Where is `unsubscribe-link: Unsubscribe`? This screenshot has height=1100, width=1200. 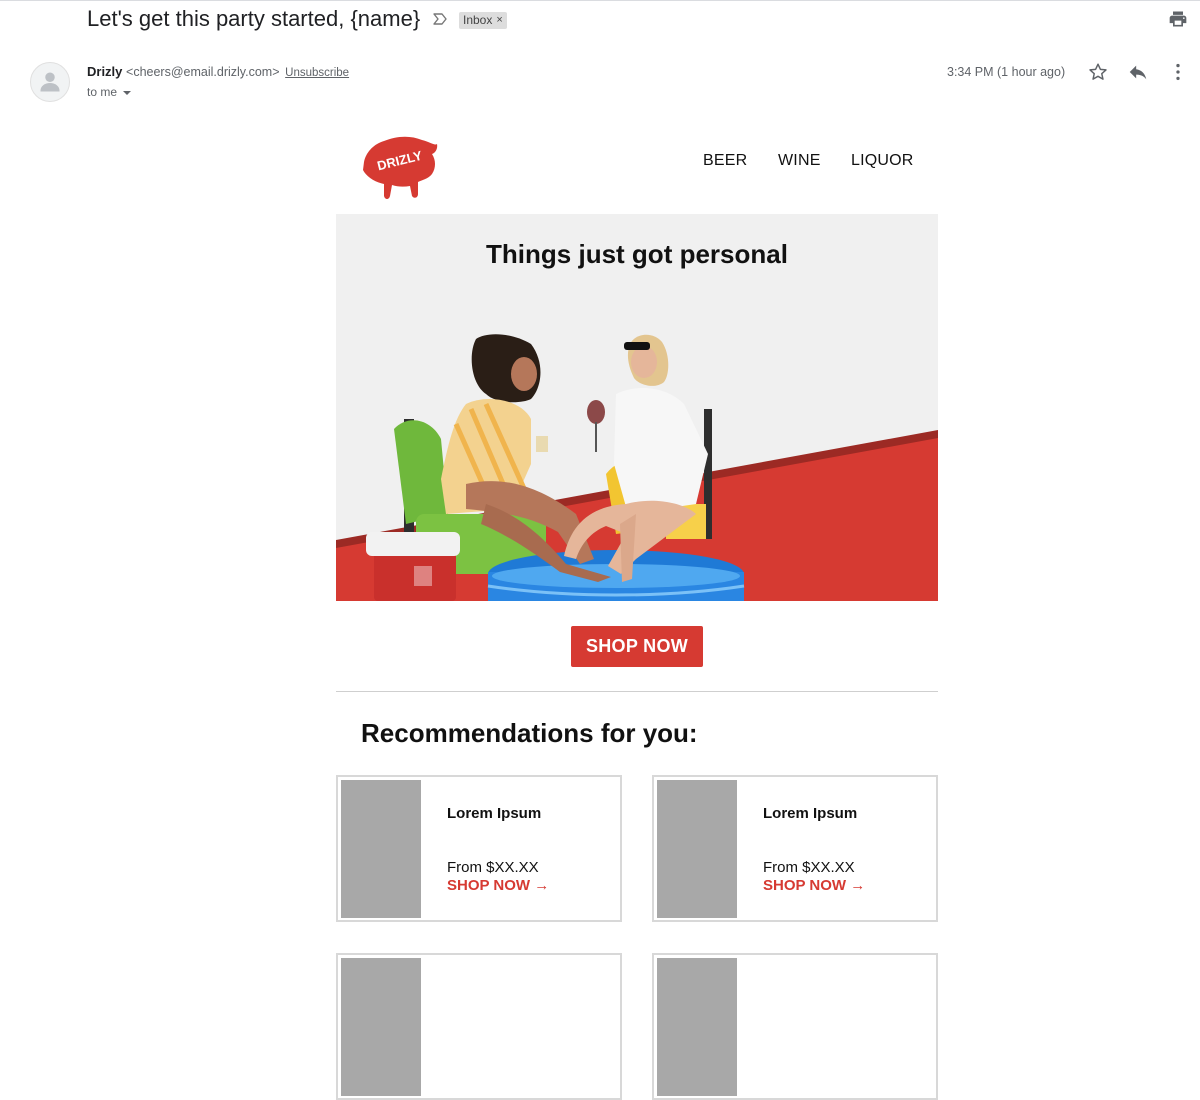
unsubscribe-link: Unsubscribe is located at coordinates (317, 73).